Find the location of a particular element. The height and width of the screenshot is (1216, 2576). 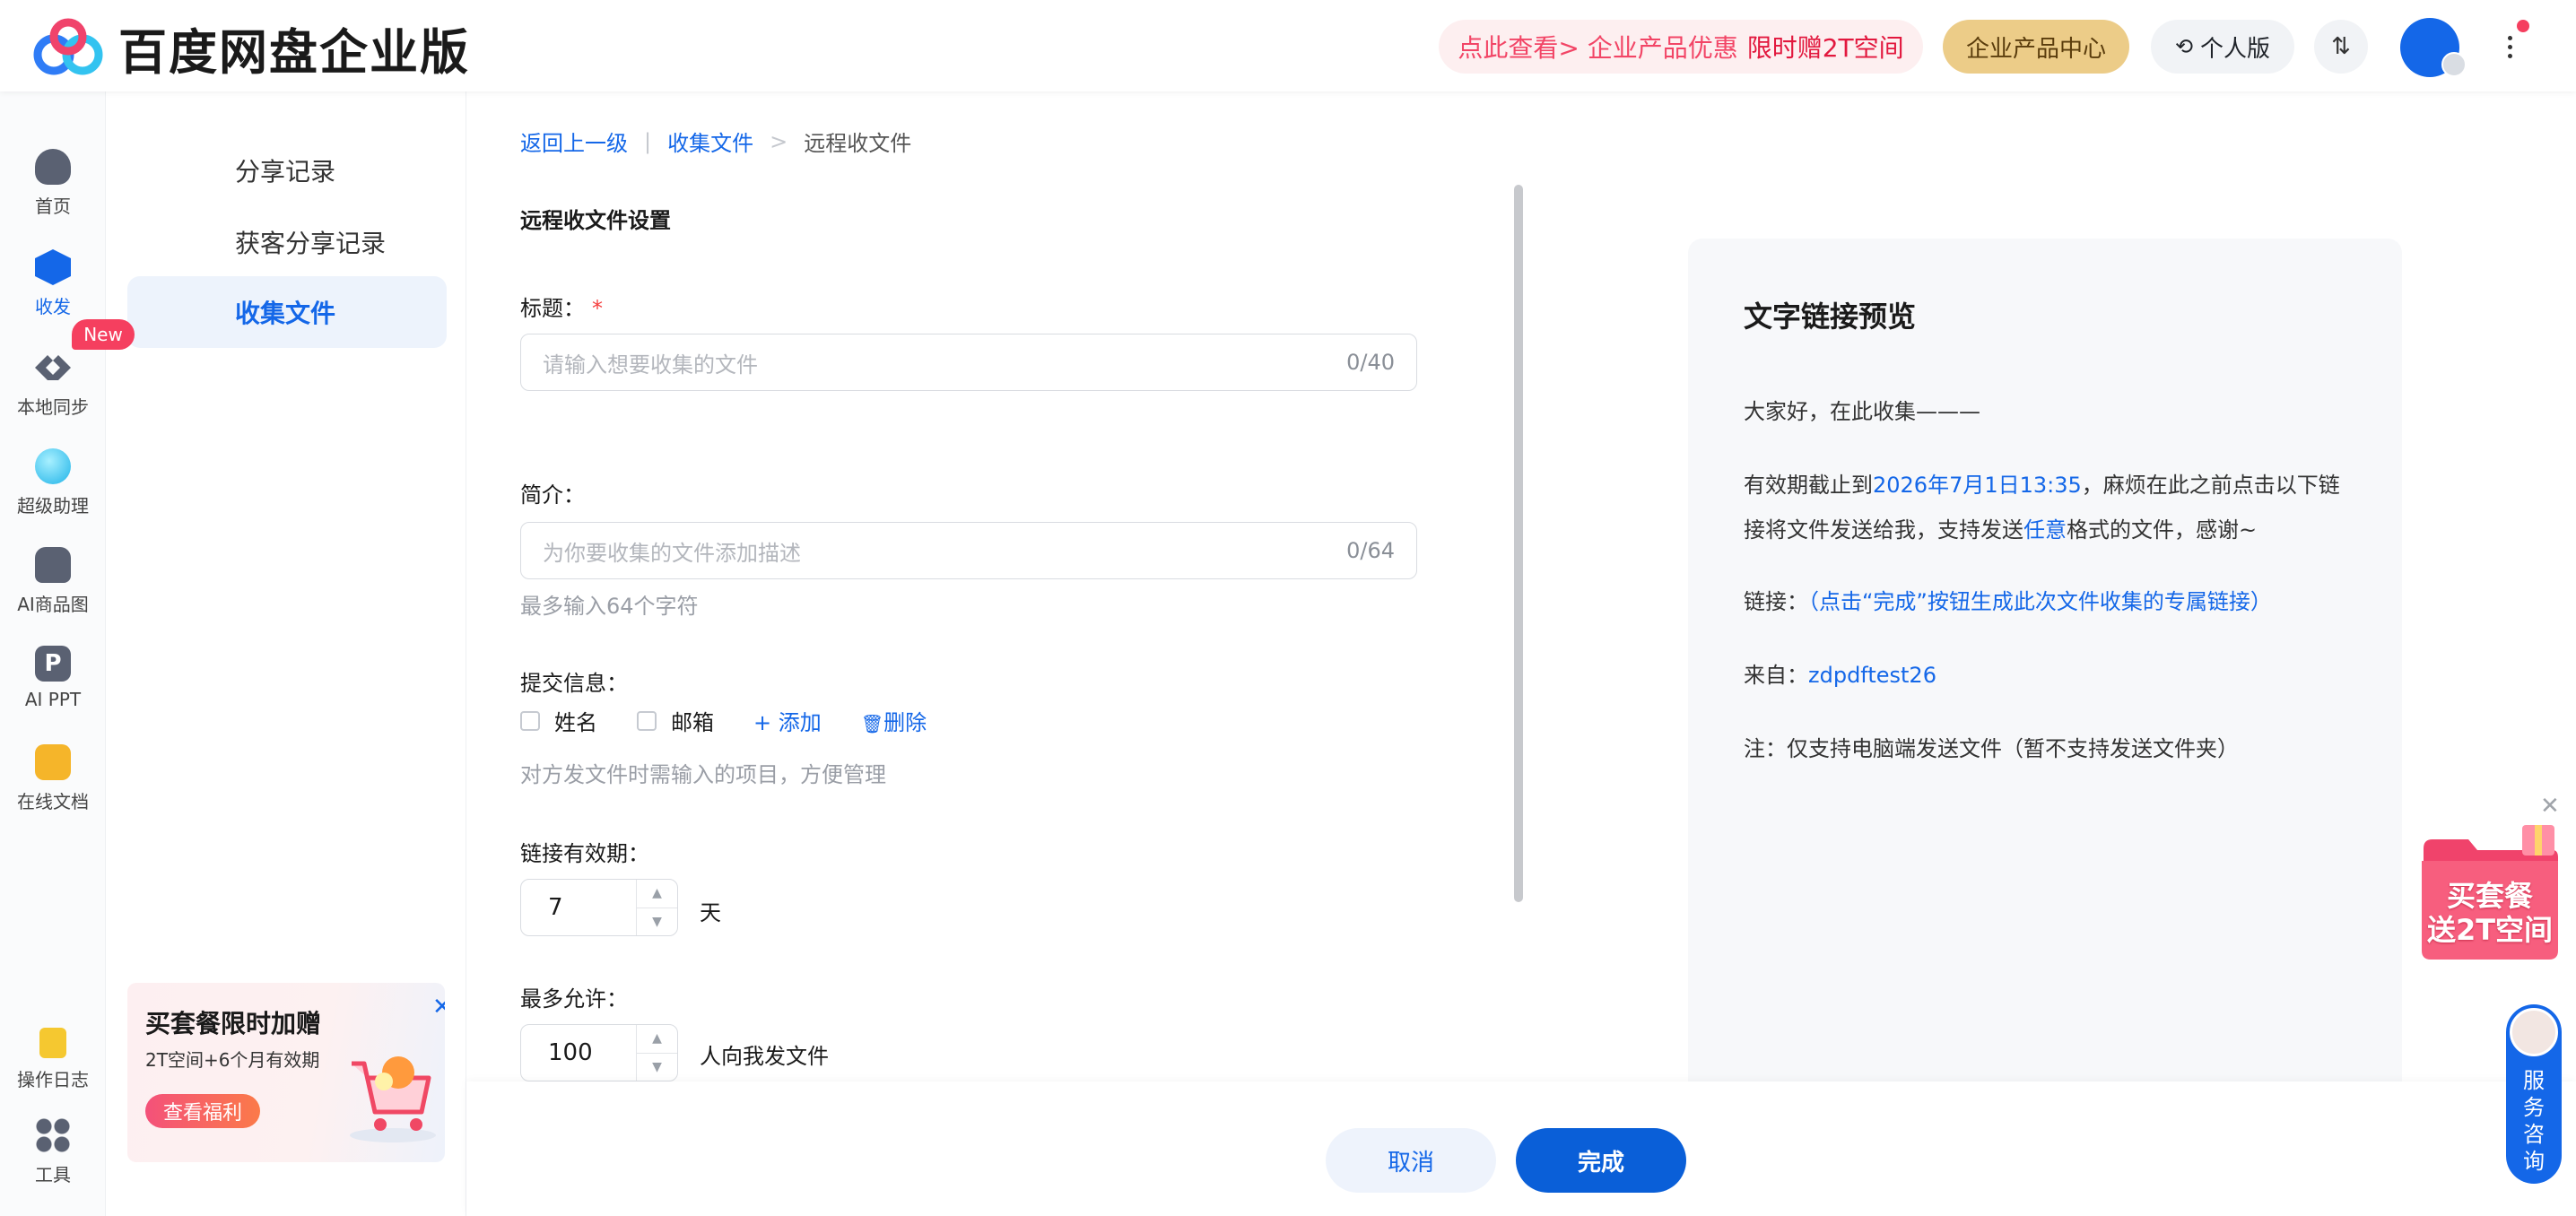

title-field-label: 标题： * is located at coordinates (561, 306).